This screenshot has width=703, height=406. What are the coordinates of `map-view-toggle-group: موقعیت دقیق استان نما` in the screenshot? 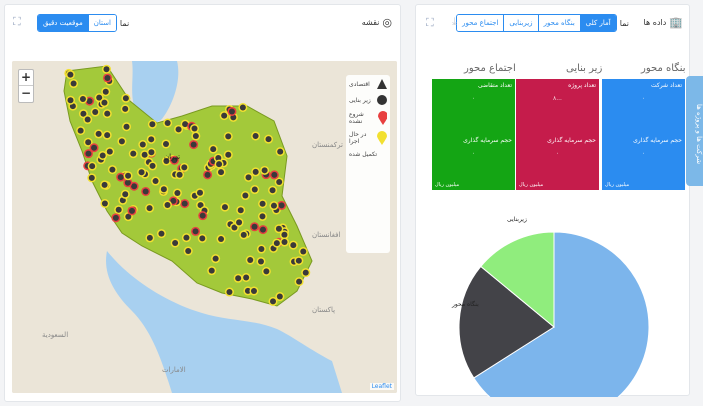 It's located at (83, 23).